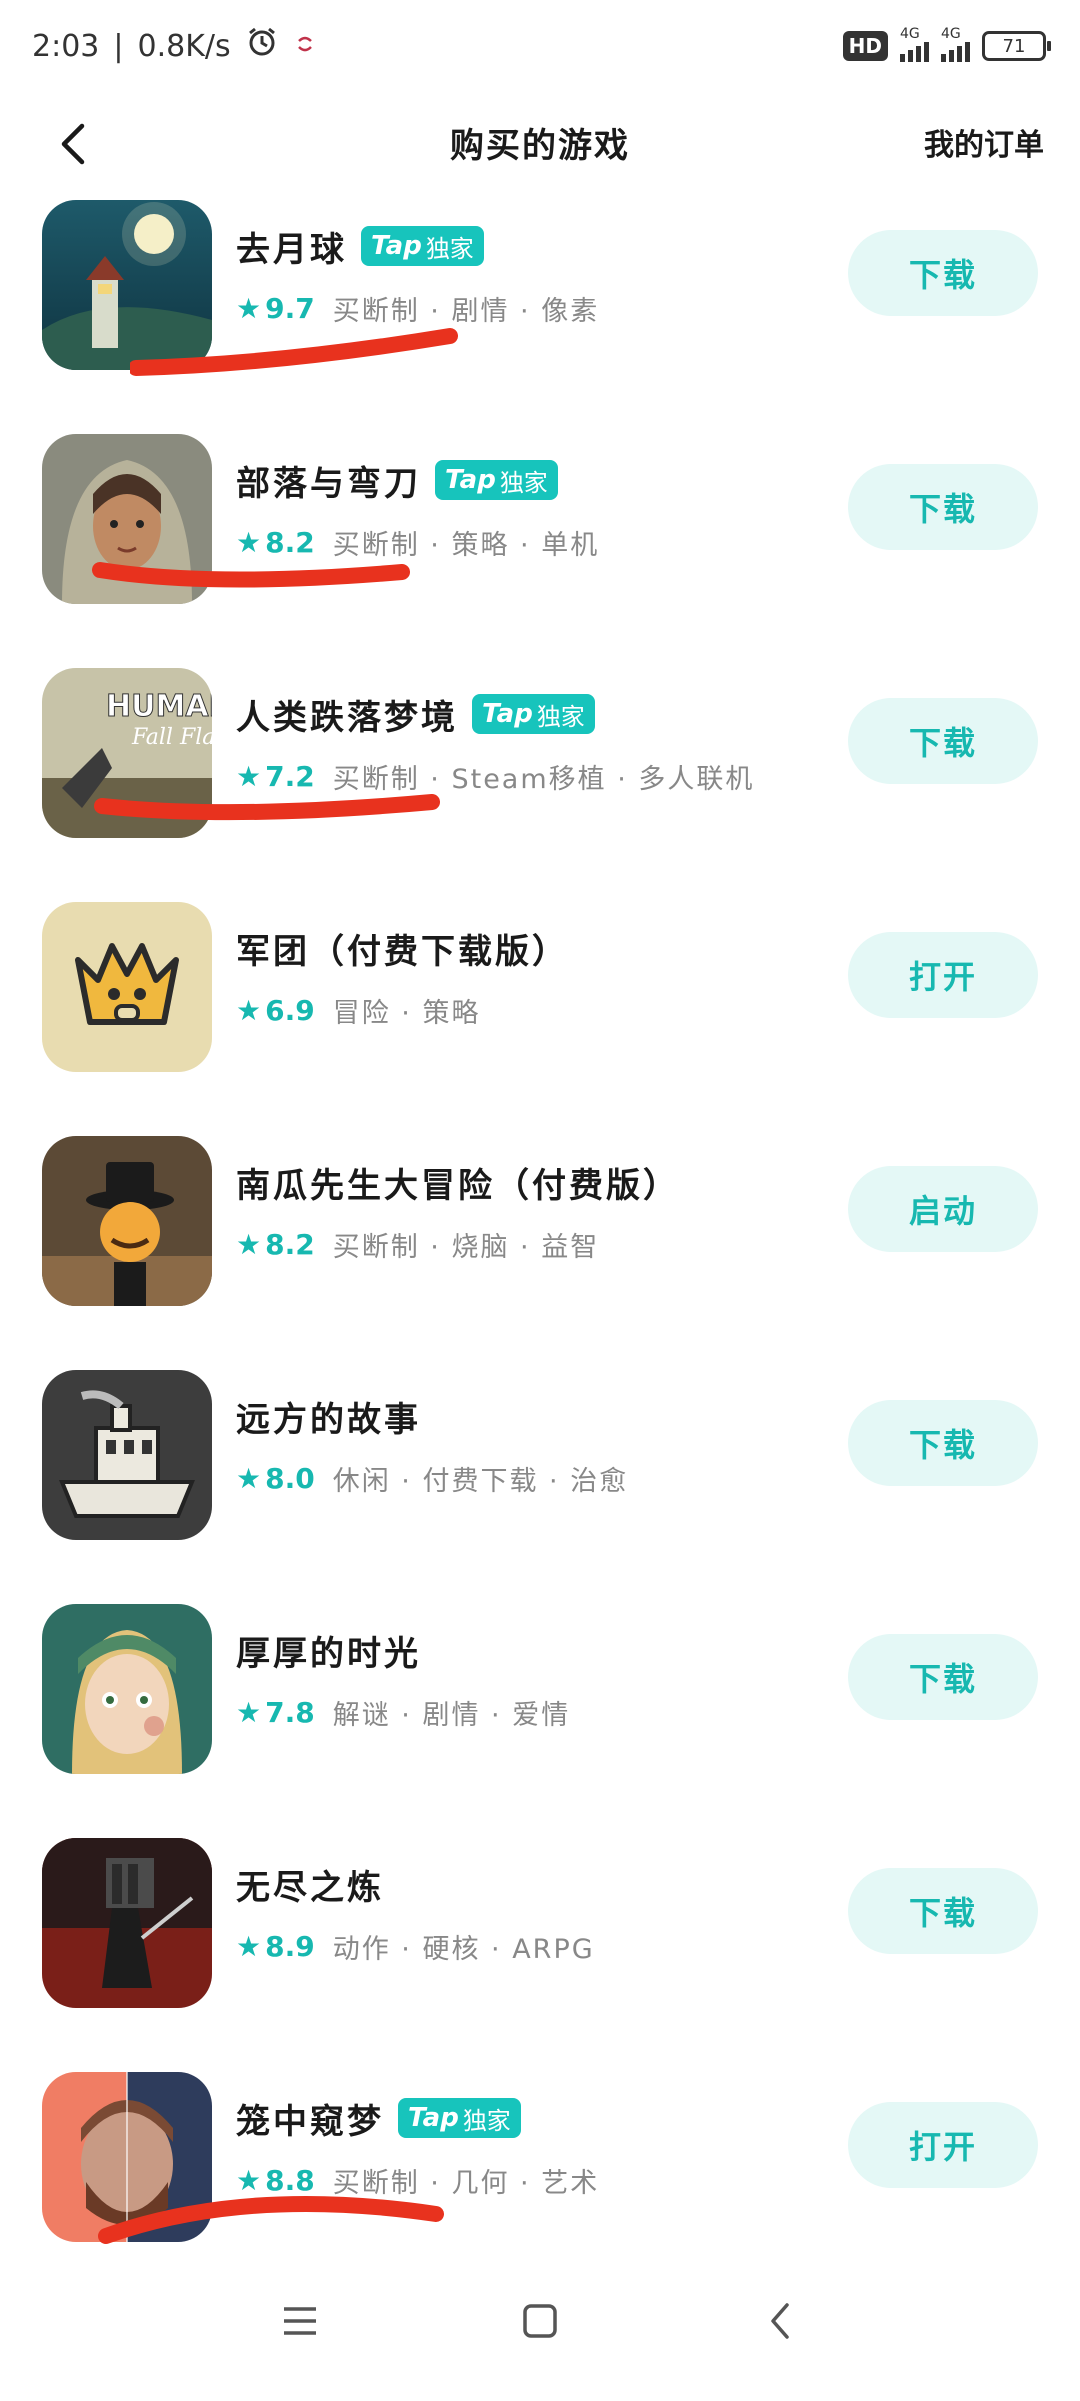 The height and width of the screenshot is (2401, 1080). I want to click on game-rating: 8.0, so click(290, 1478).